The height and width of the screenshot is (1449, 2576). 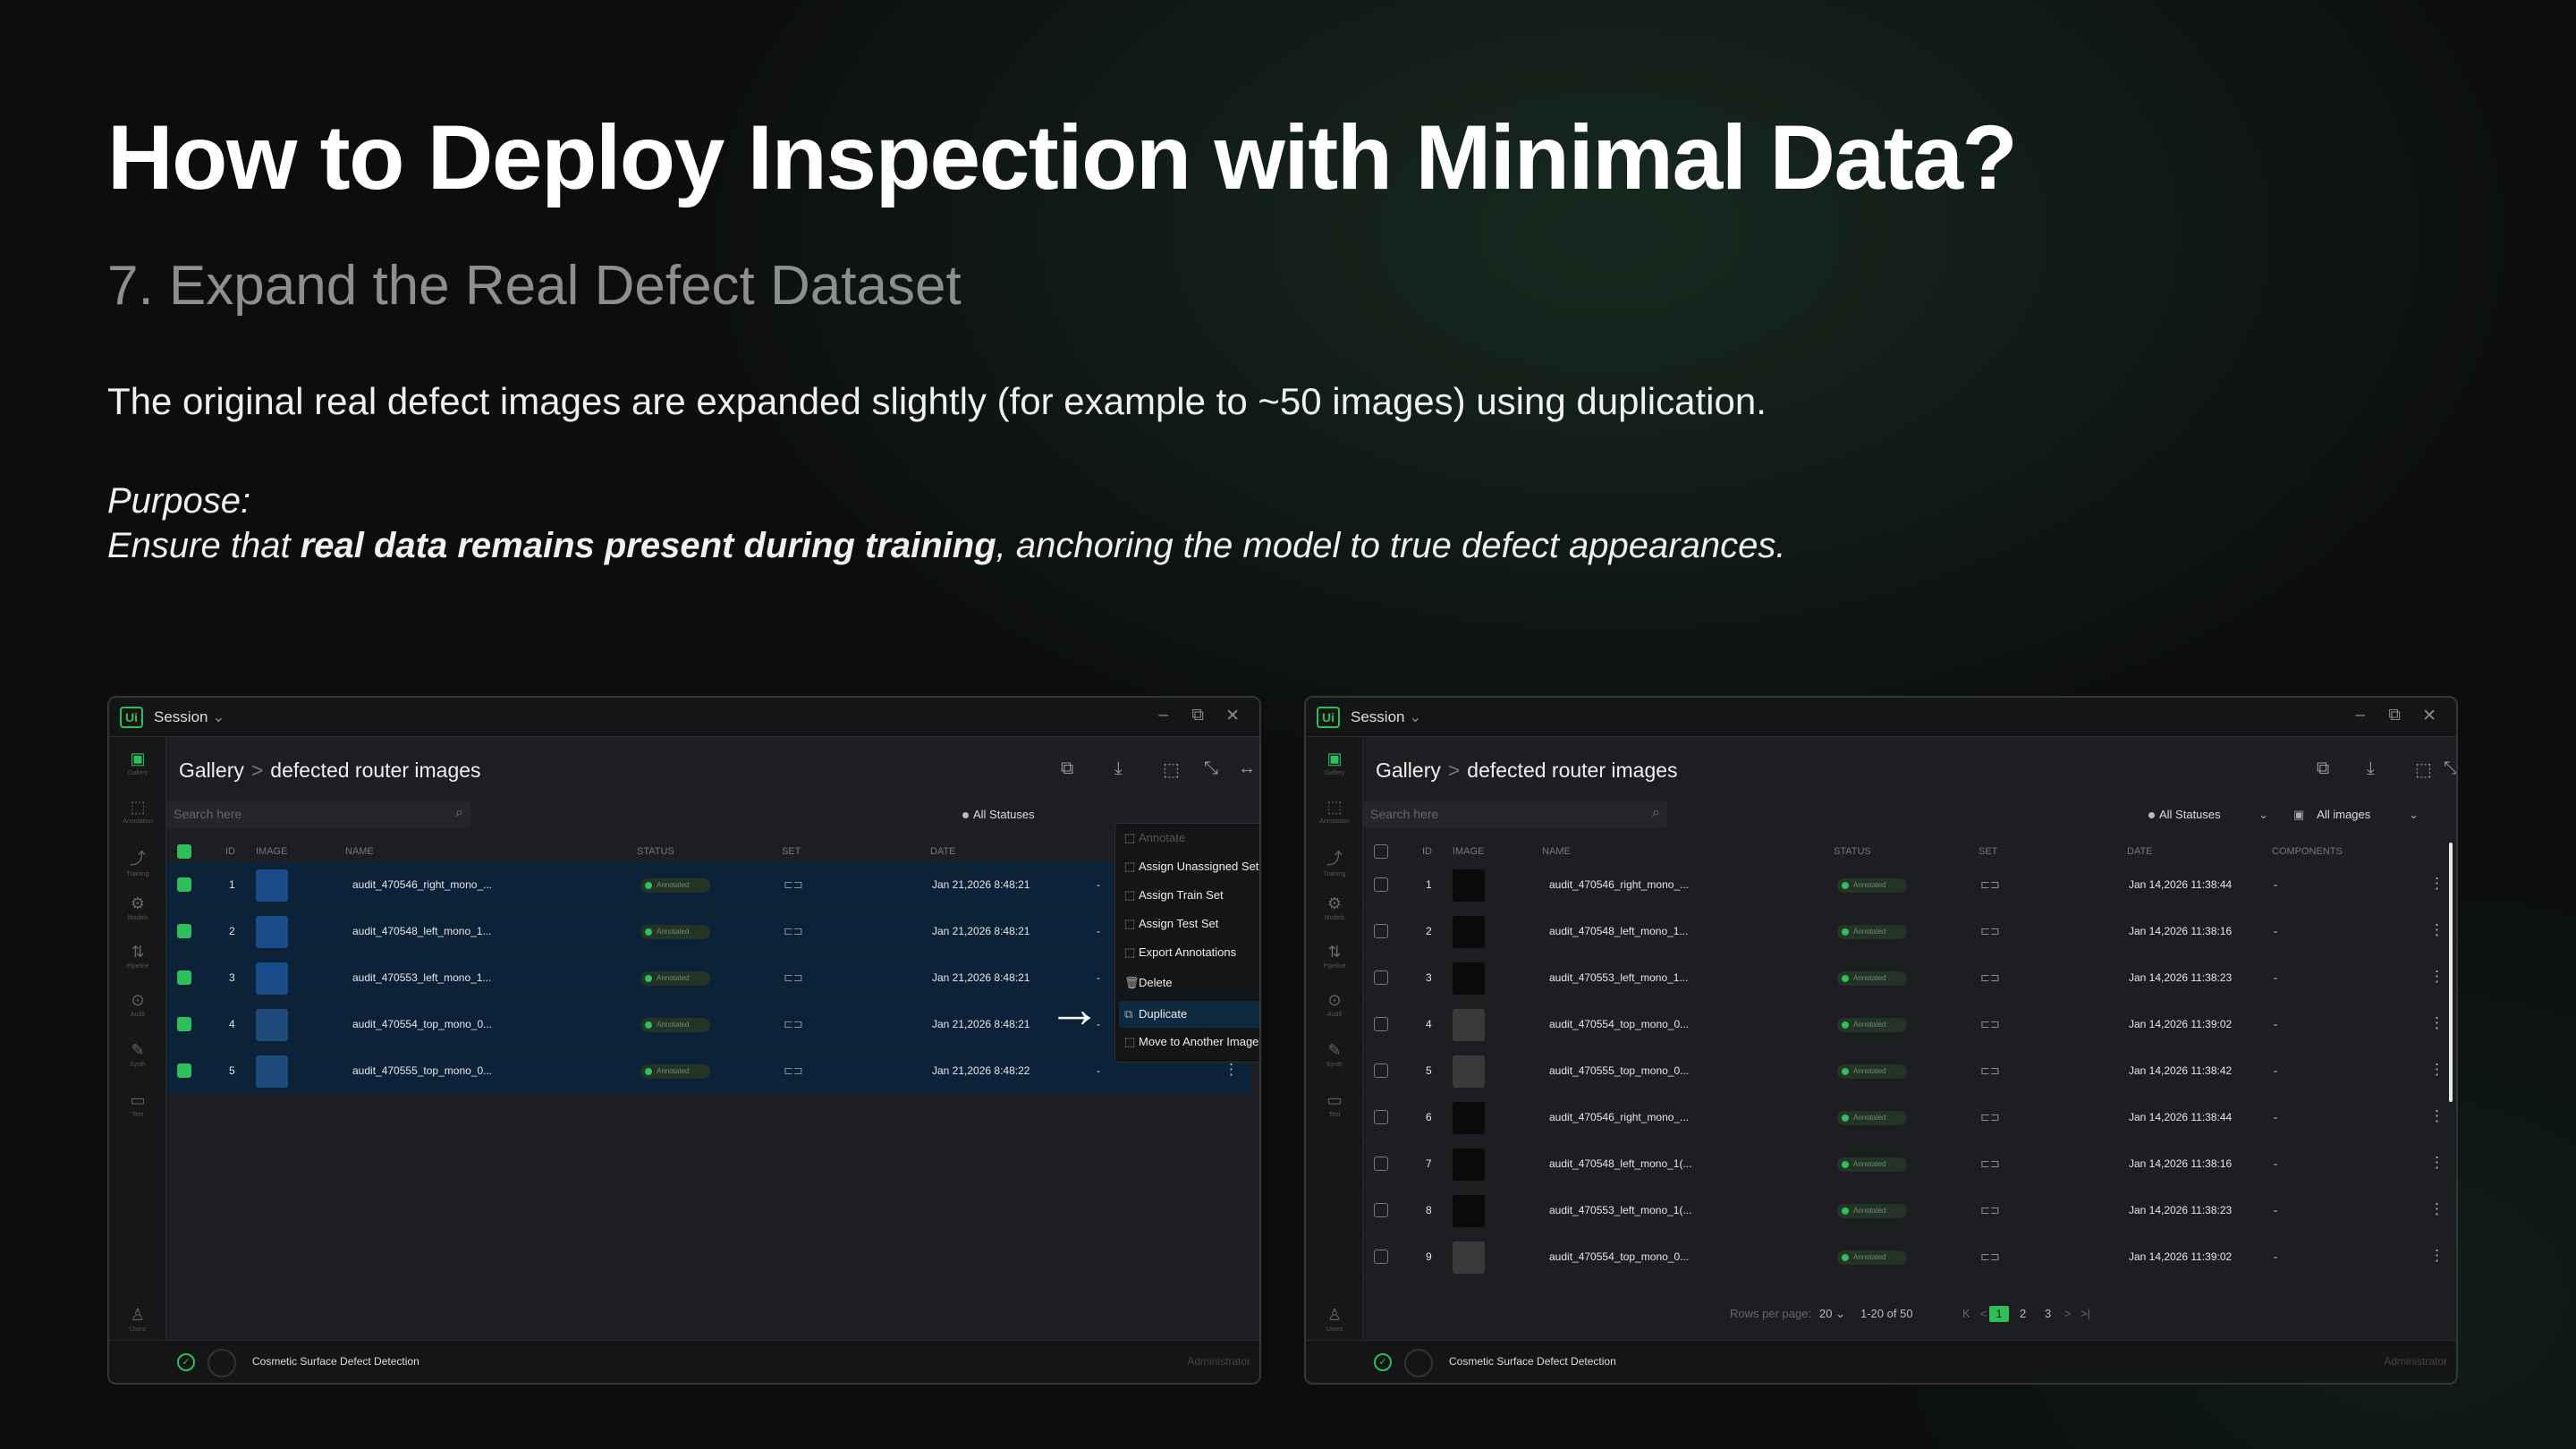 What do you see at coordinates (1334, 1054) in the screenshot?
I see `sidebar-item: ✎ Synth` at bounding box center [1334, 1054].